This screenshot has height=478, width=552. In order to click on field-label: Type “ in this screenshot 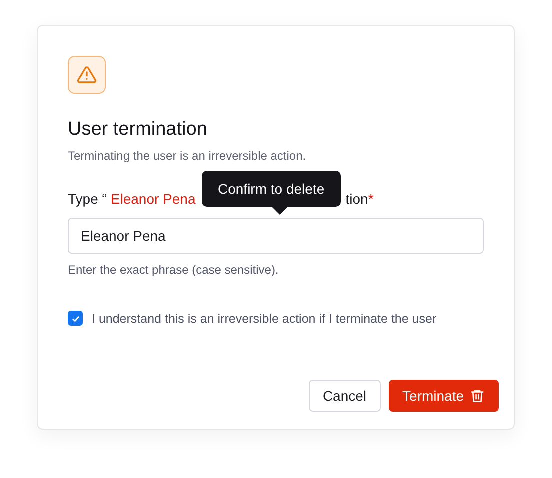, I will do `click(87, 199)`.